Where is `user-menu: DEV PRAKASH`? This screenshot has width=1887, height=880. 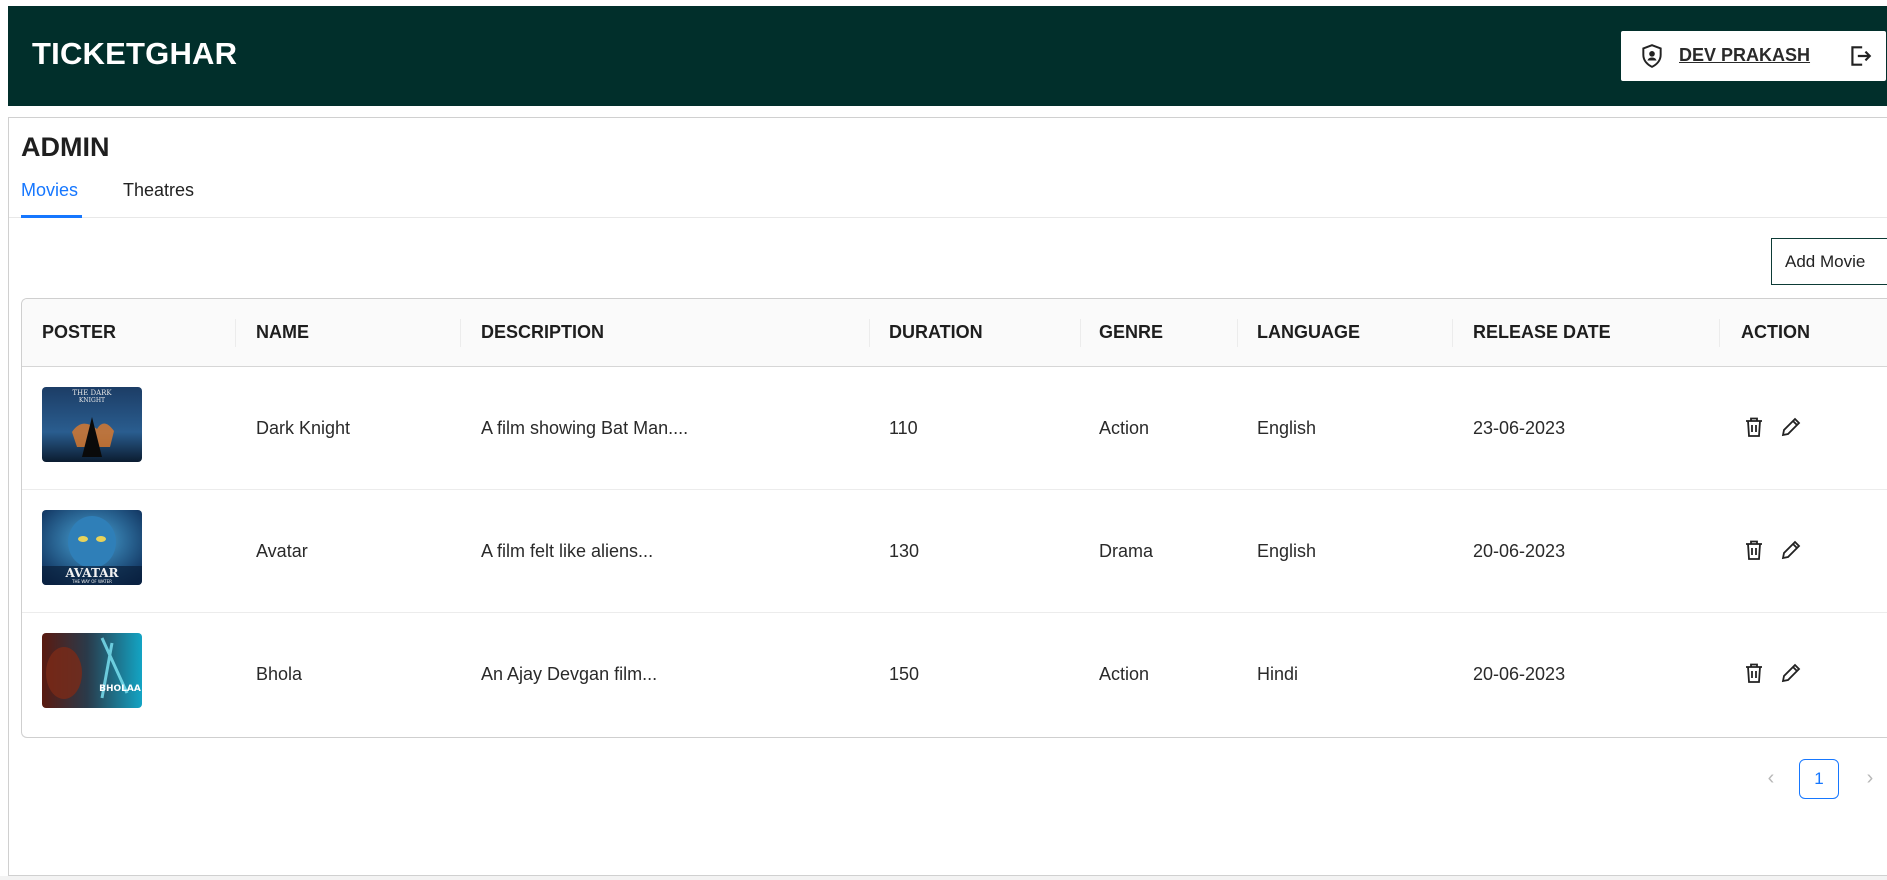
user-menu: DEV PRAKASH is located at coordinates (1753, 56).